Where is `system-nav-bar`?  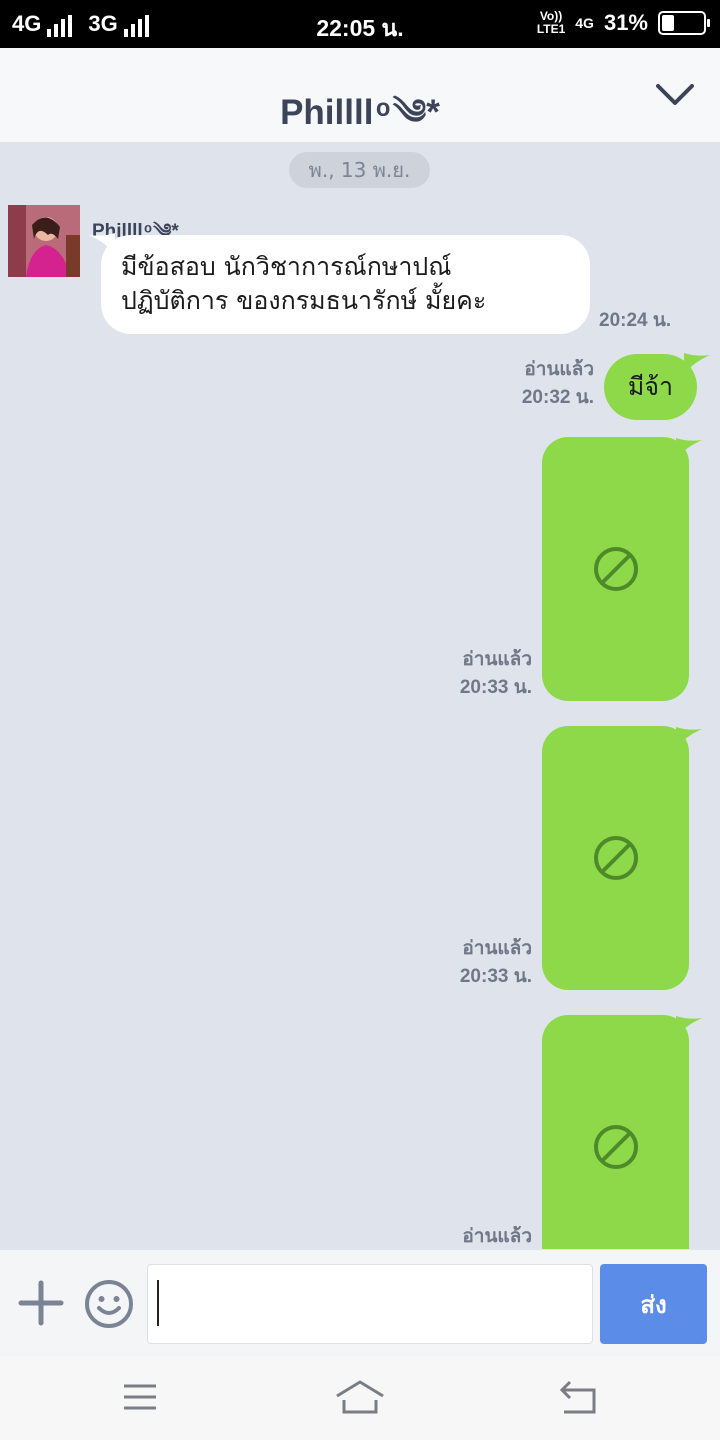 system-nav-bar is located at coordinates (360, 1398).